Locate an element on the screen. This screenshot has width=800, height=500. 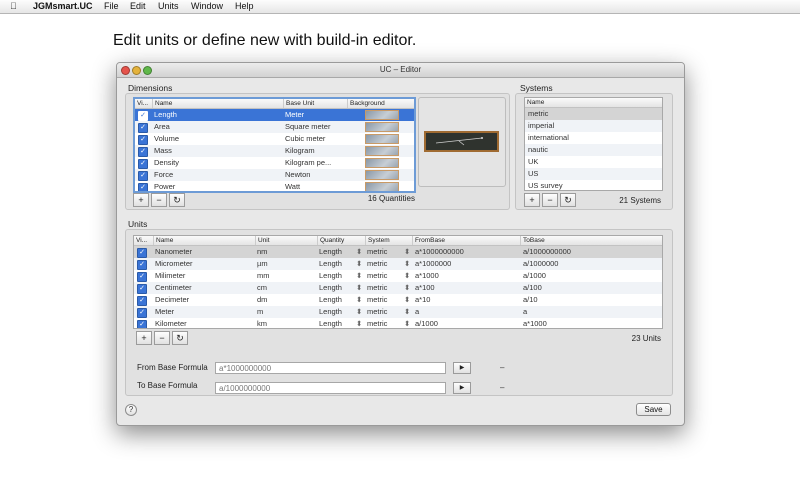
from-base-formula-field: a*1000000000 is located at coordinates (330, 368).